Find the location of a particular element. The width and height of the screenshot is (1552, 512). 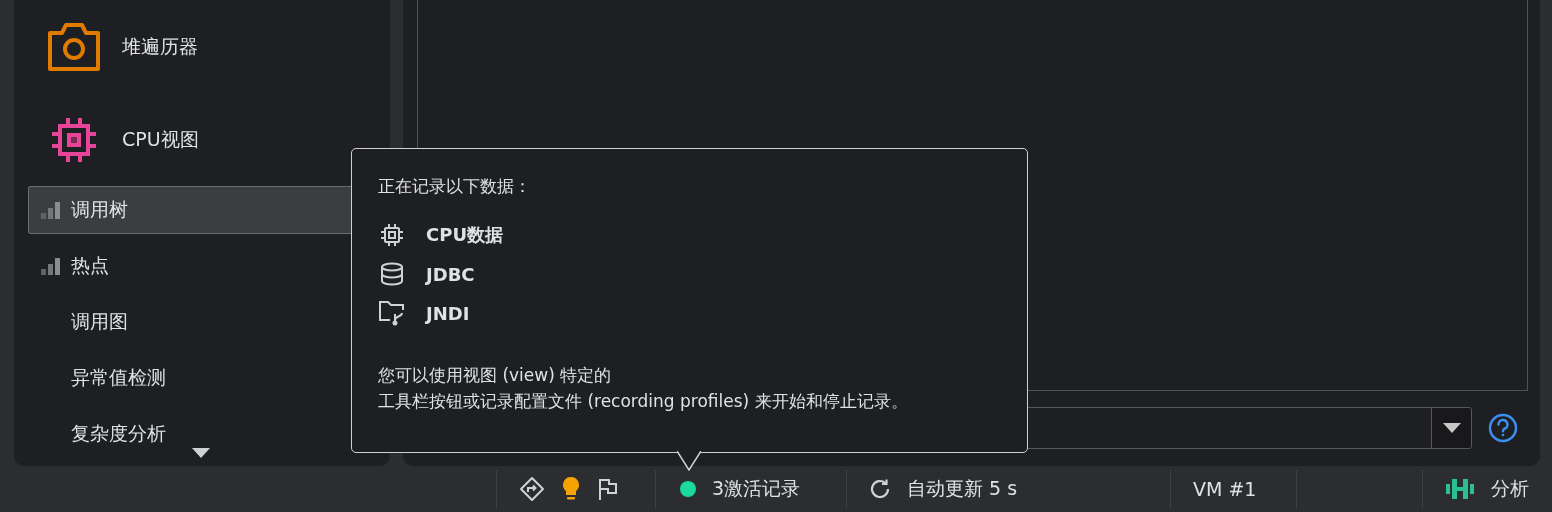

recorded-data-label: JNDI is located at coordinates (448, 313).